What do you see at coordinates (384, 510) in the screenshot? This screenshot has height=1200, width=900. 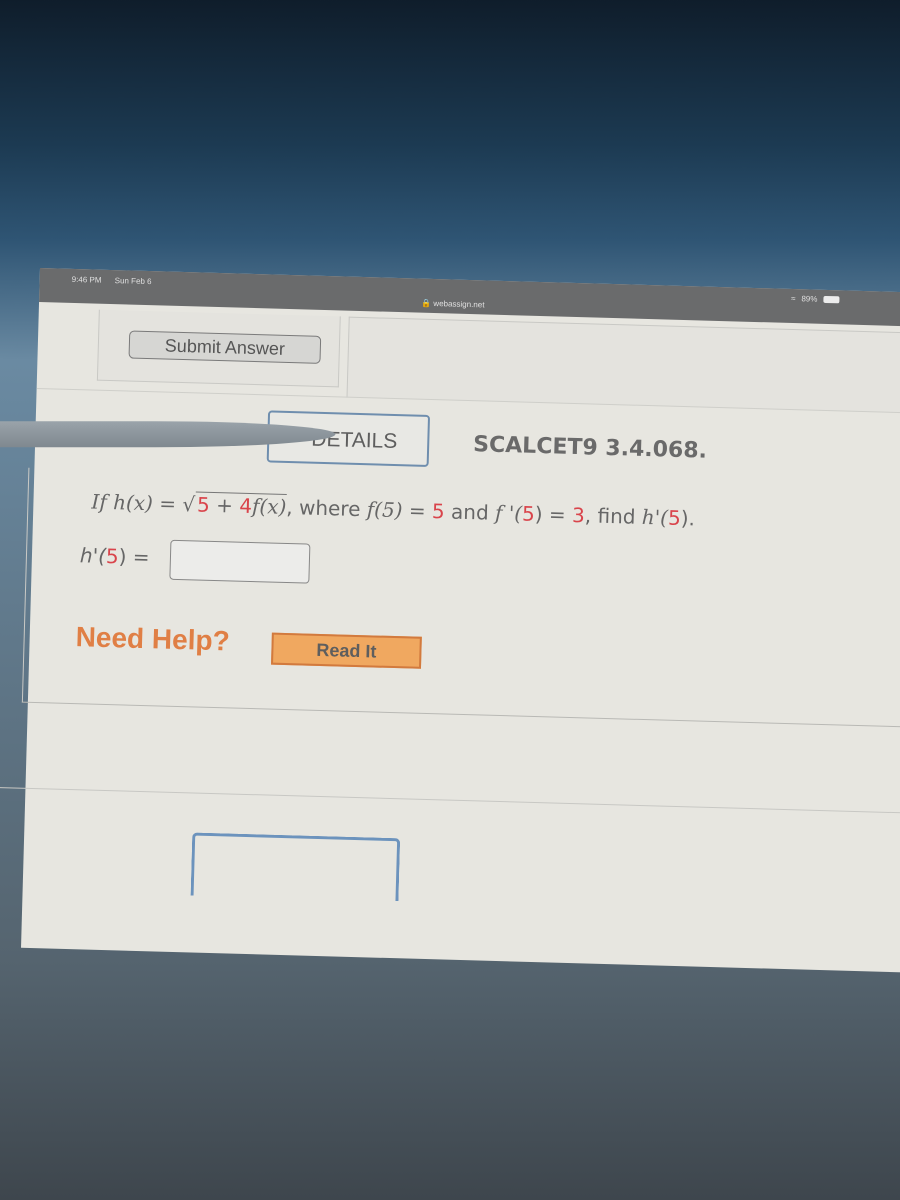 I see `function: f(5)` at bounding box center [384, 510].